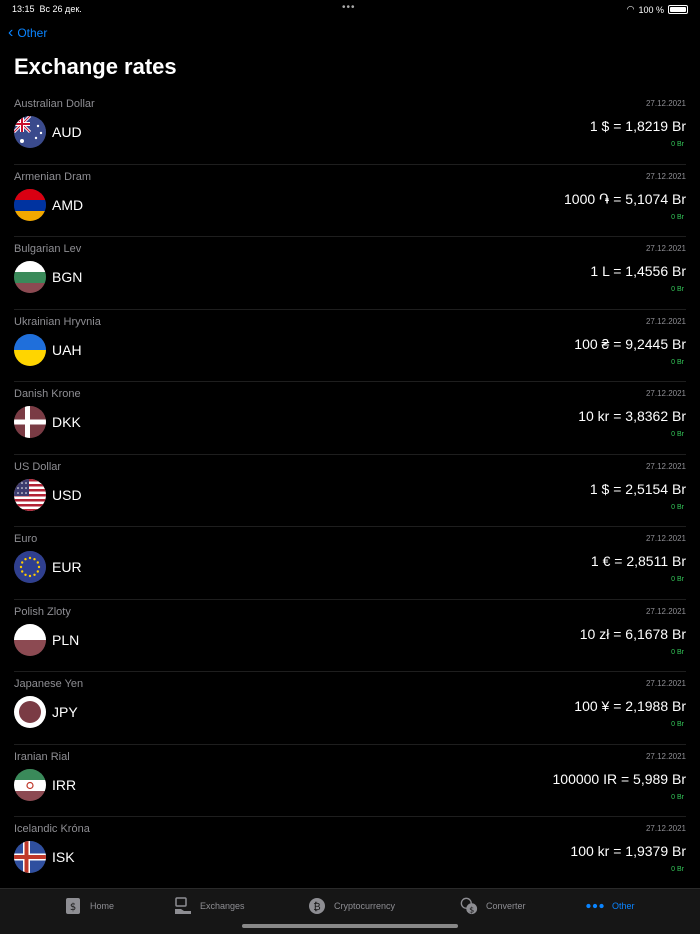 Image resolution: width=700 pixels, height=934 pixels. Describe the element at coordinates (63, 857) in the screenshot. I see `currency-code: ISK` at that location.